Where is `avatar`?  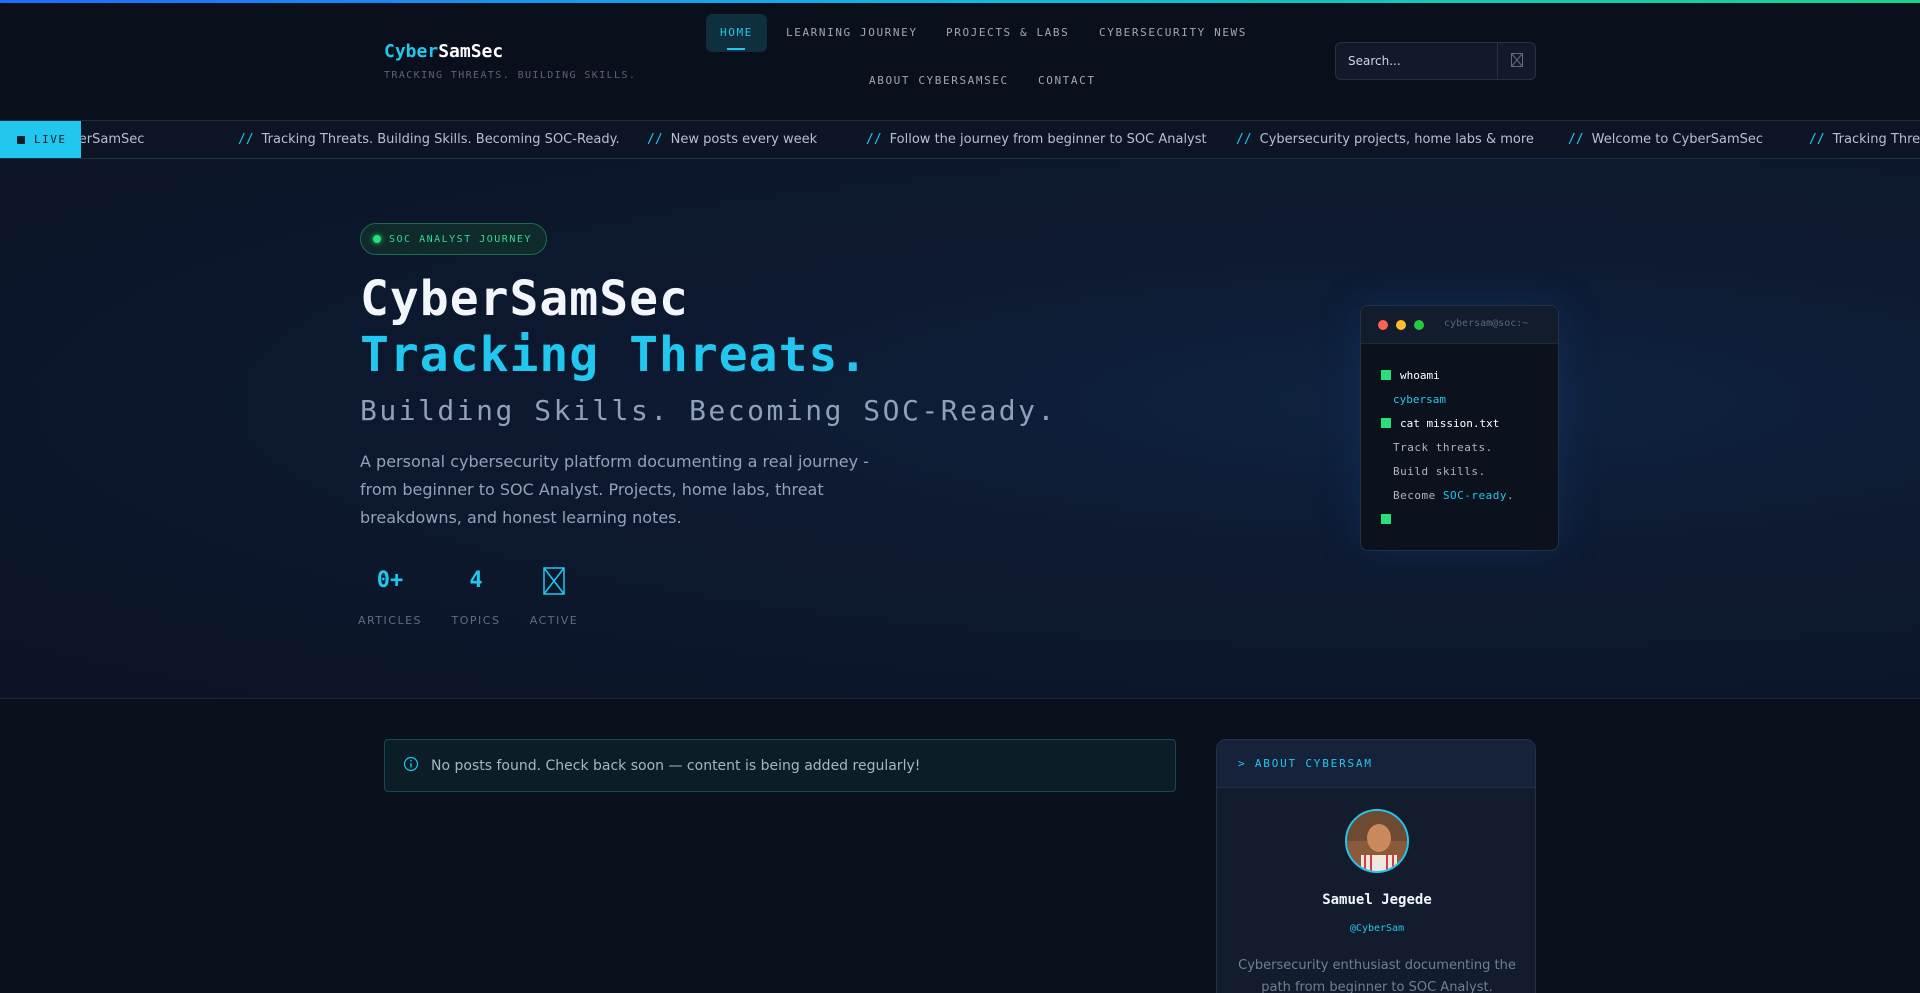 avatar is located at coordinates (1377, 841).